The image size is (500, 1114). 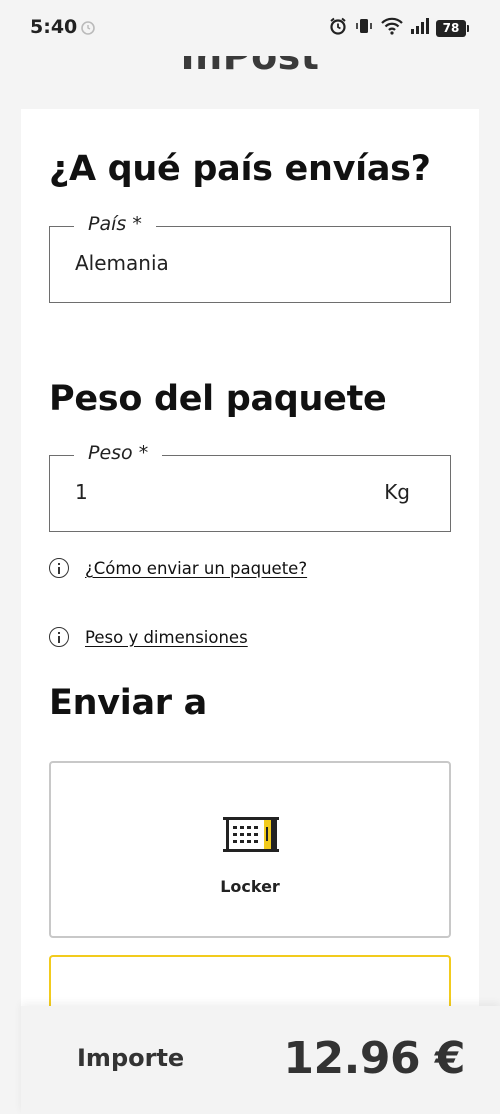 What do you see at coordinates (218, 399) in the screenshot?
I see `weight-section-title: Peso del paquete` at bounding box center [218, 399].